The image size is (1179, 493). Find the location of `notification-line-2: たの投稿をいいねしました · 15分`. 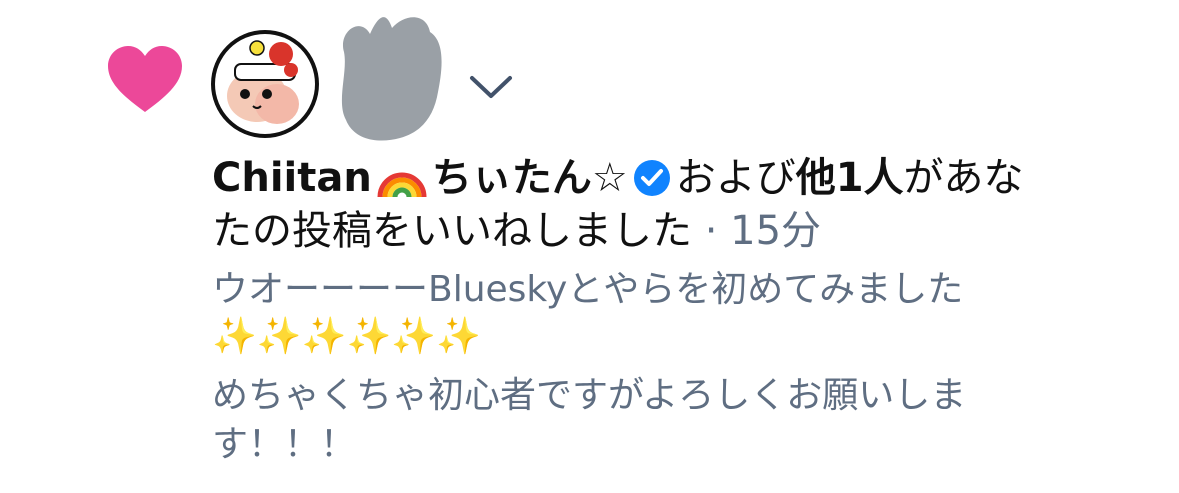

notification-line-2: たの投稿をいいねしました · 15分 is located at coordinates (516, 231).